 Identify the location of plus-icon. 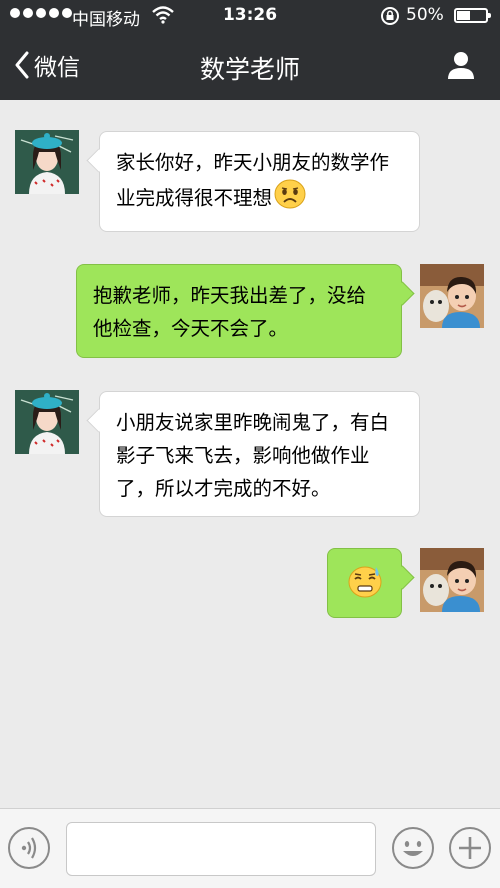
(470, 848).